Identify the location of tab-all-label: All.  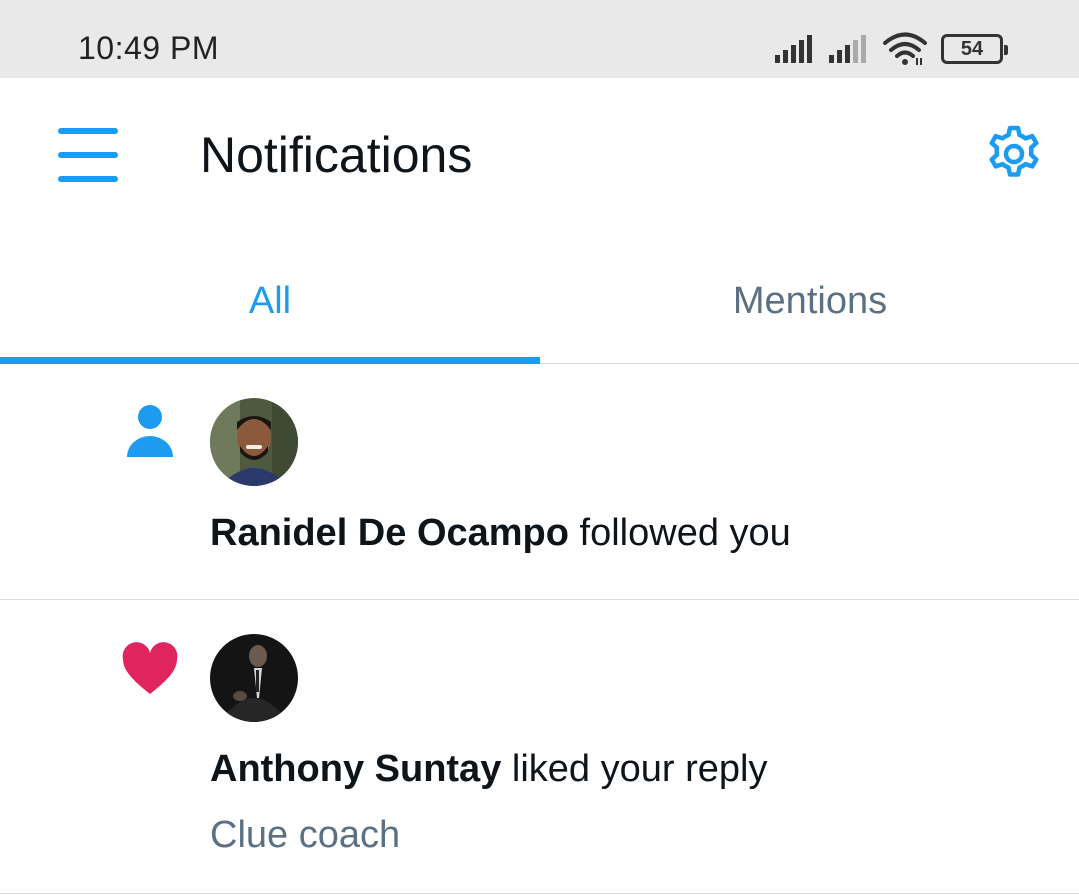
(270, 300).